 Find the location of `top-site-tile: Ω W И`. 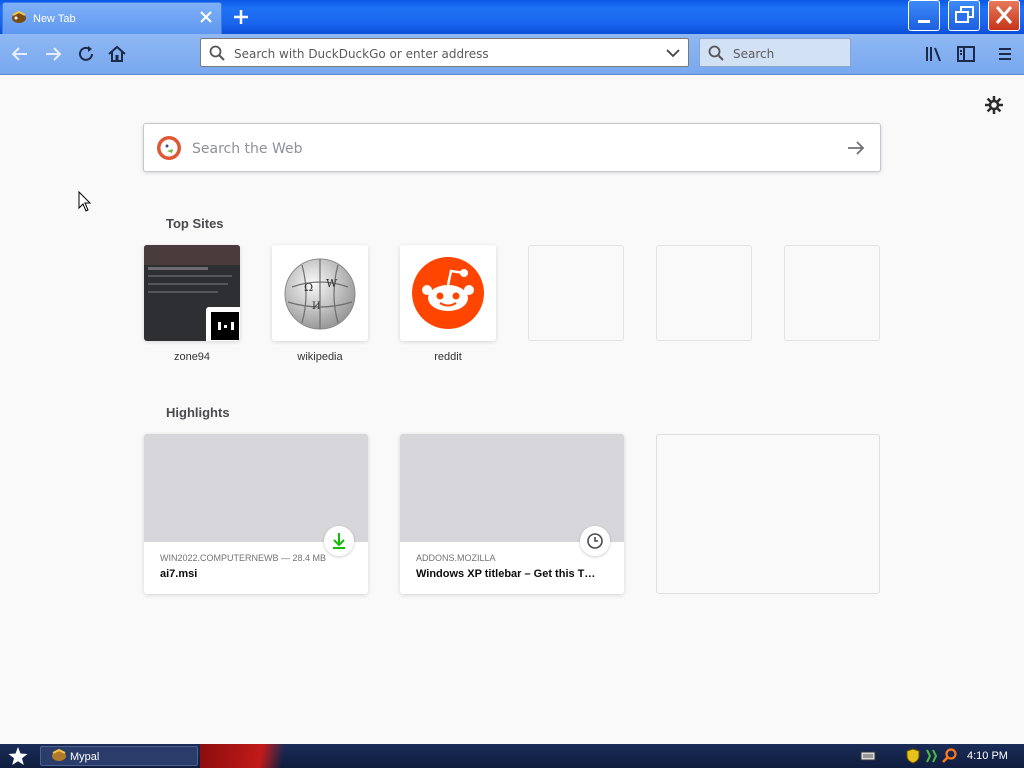

top-site-tile: Ω W И is located at coordinates (320, 293).